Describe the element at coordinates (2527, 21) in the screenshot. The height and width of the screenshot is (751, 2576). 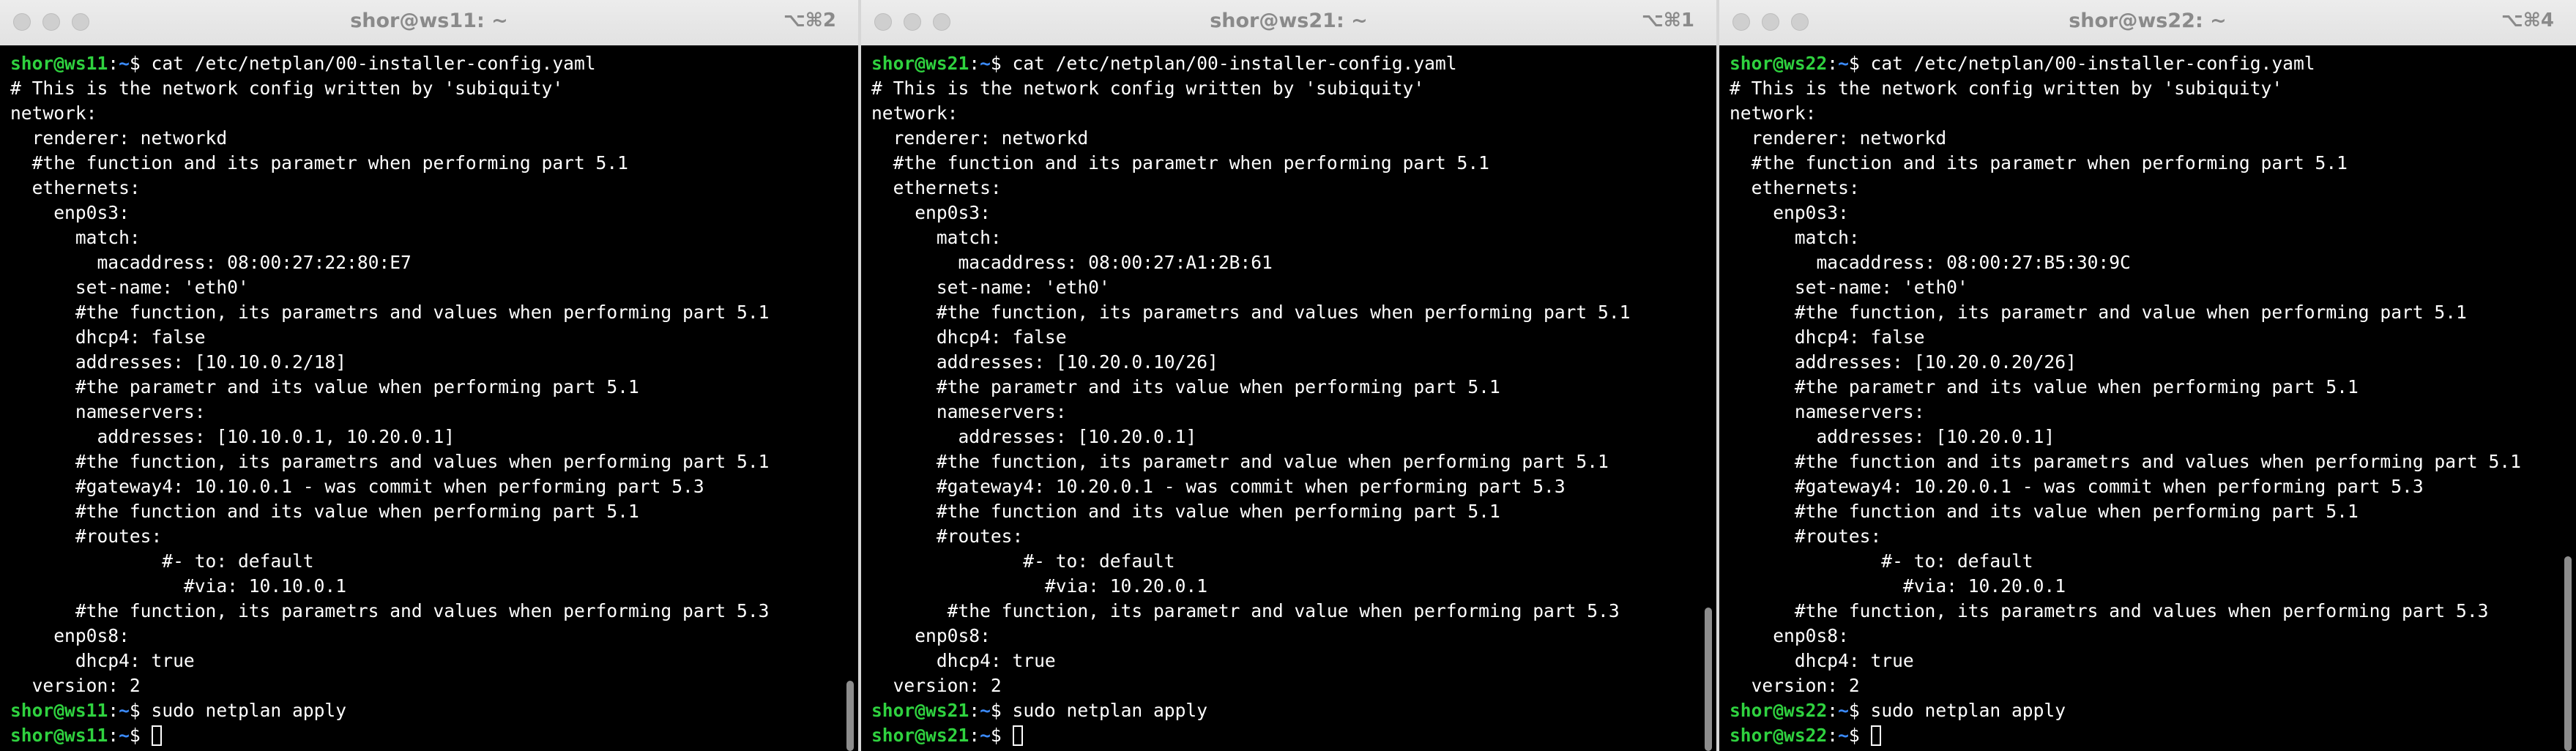
I see `window-shortcut: ⌥⌘4` at that location.